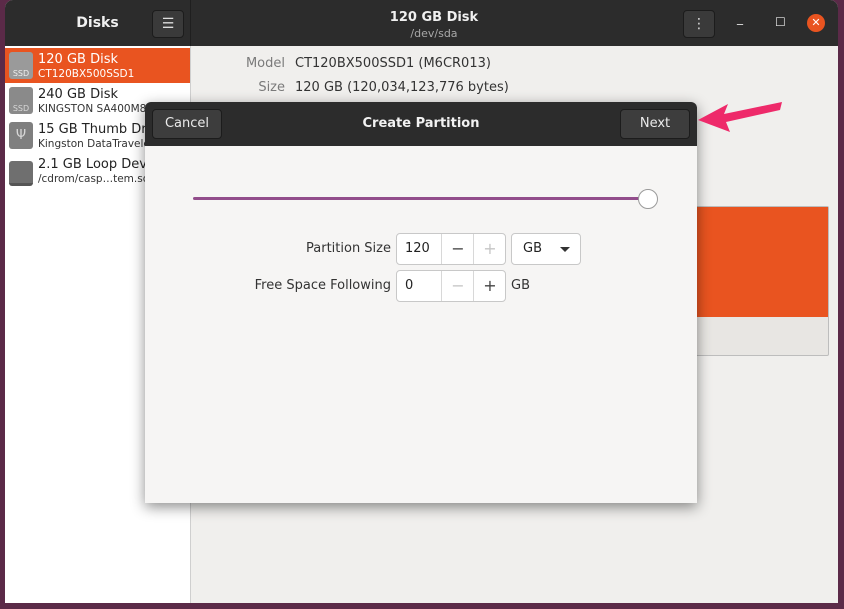  I want to click on free-space-unit: GB, so click(520, 285).